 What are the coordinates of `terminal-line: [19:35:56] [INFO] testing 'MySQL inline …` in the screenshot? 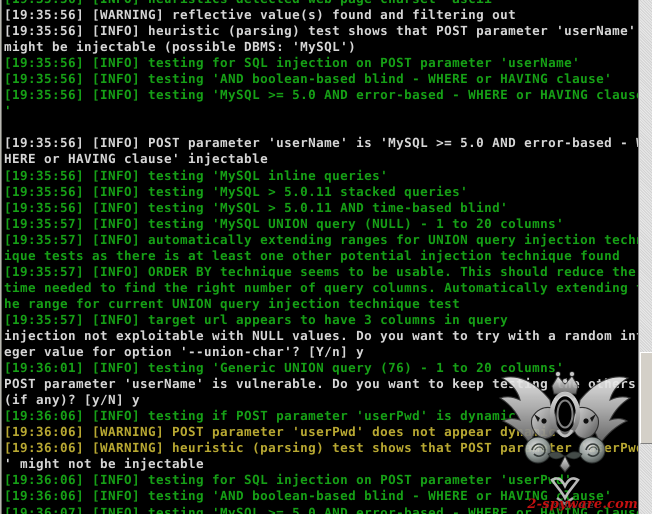 It's located at (196, 175).